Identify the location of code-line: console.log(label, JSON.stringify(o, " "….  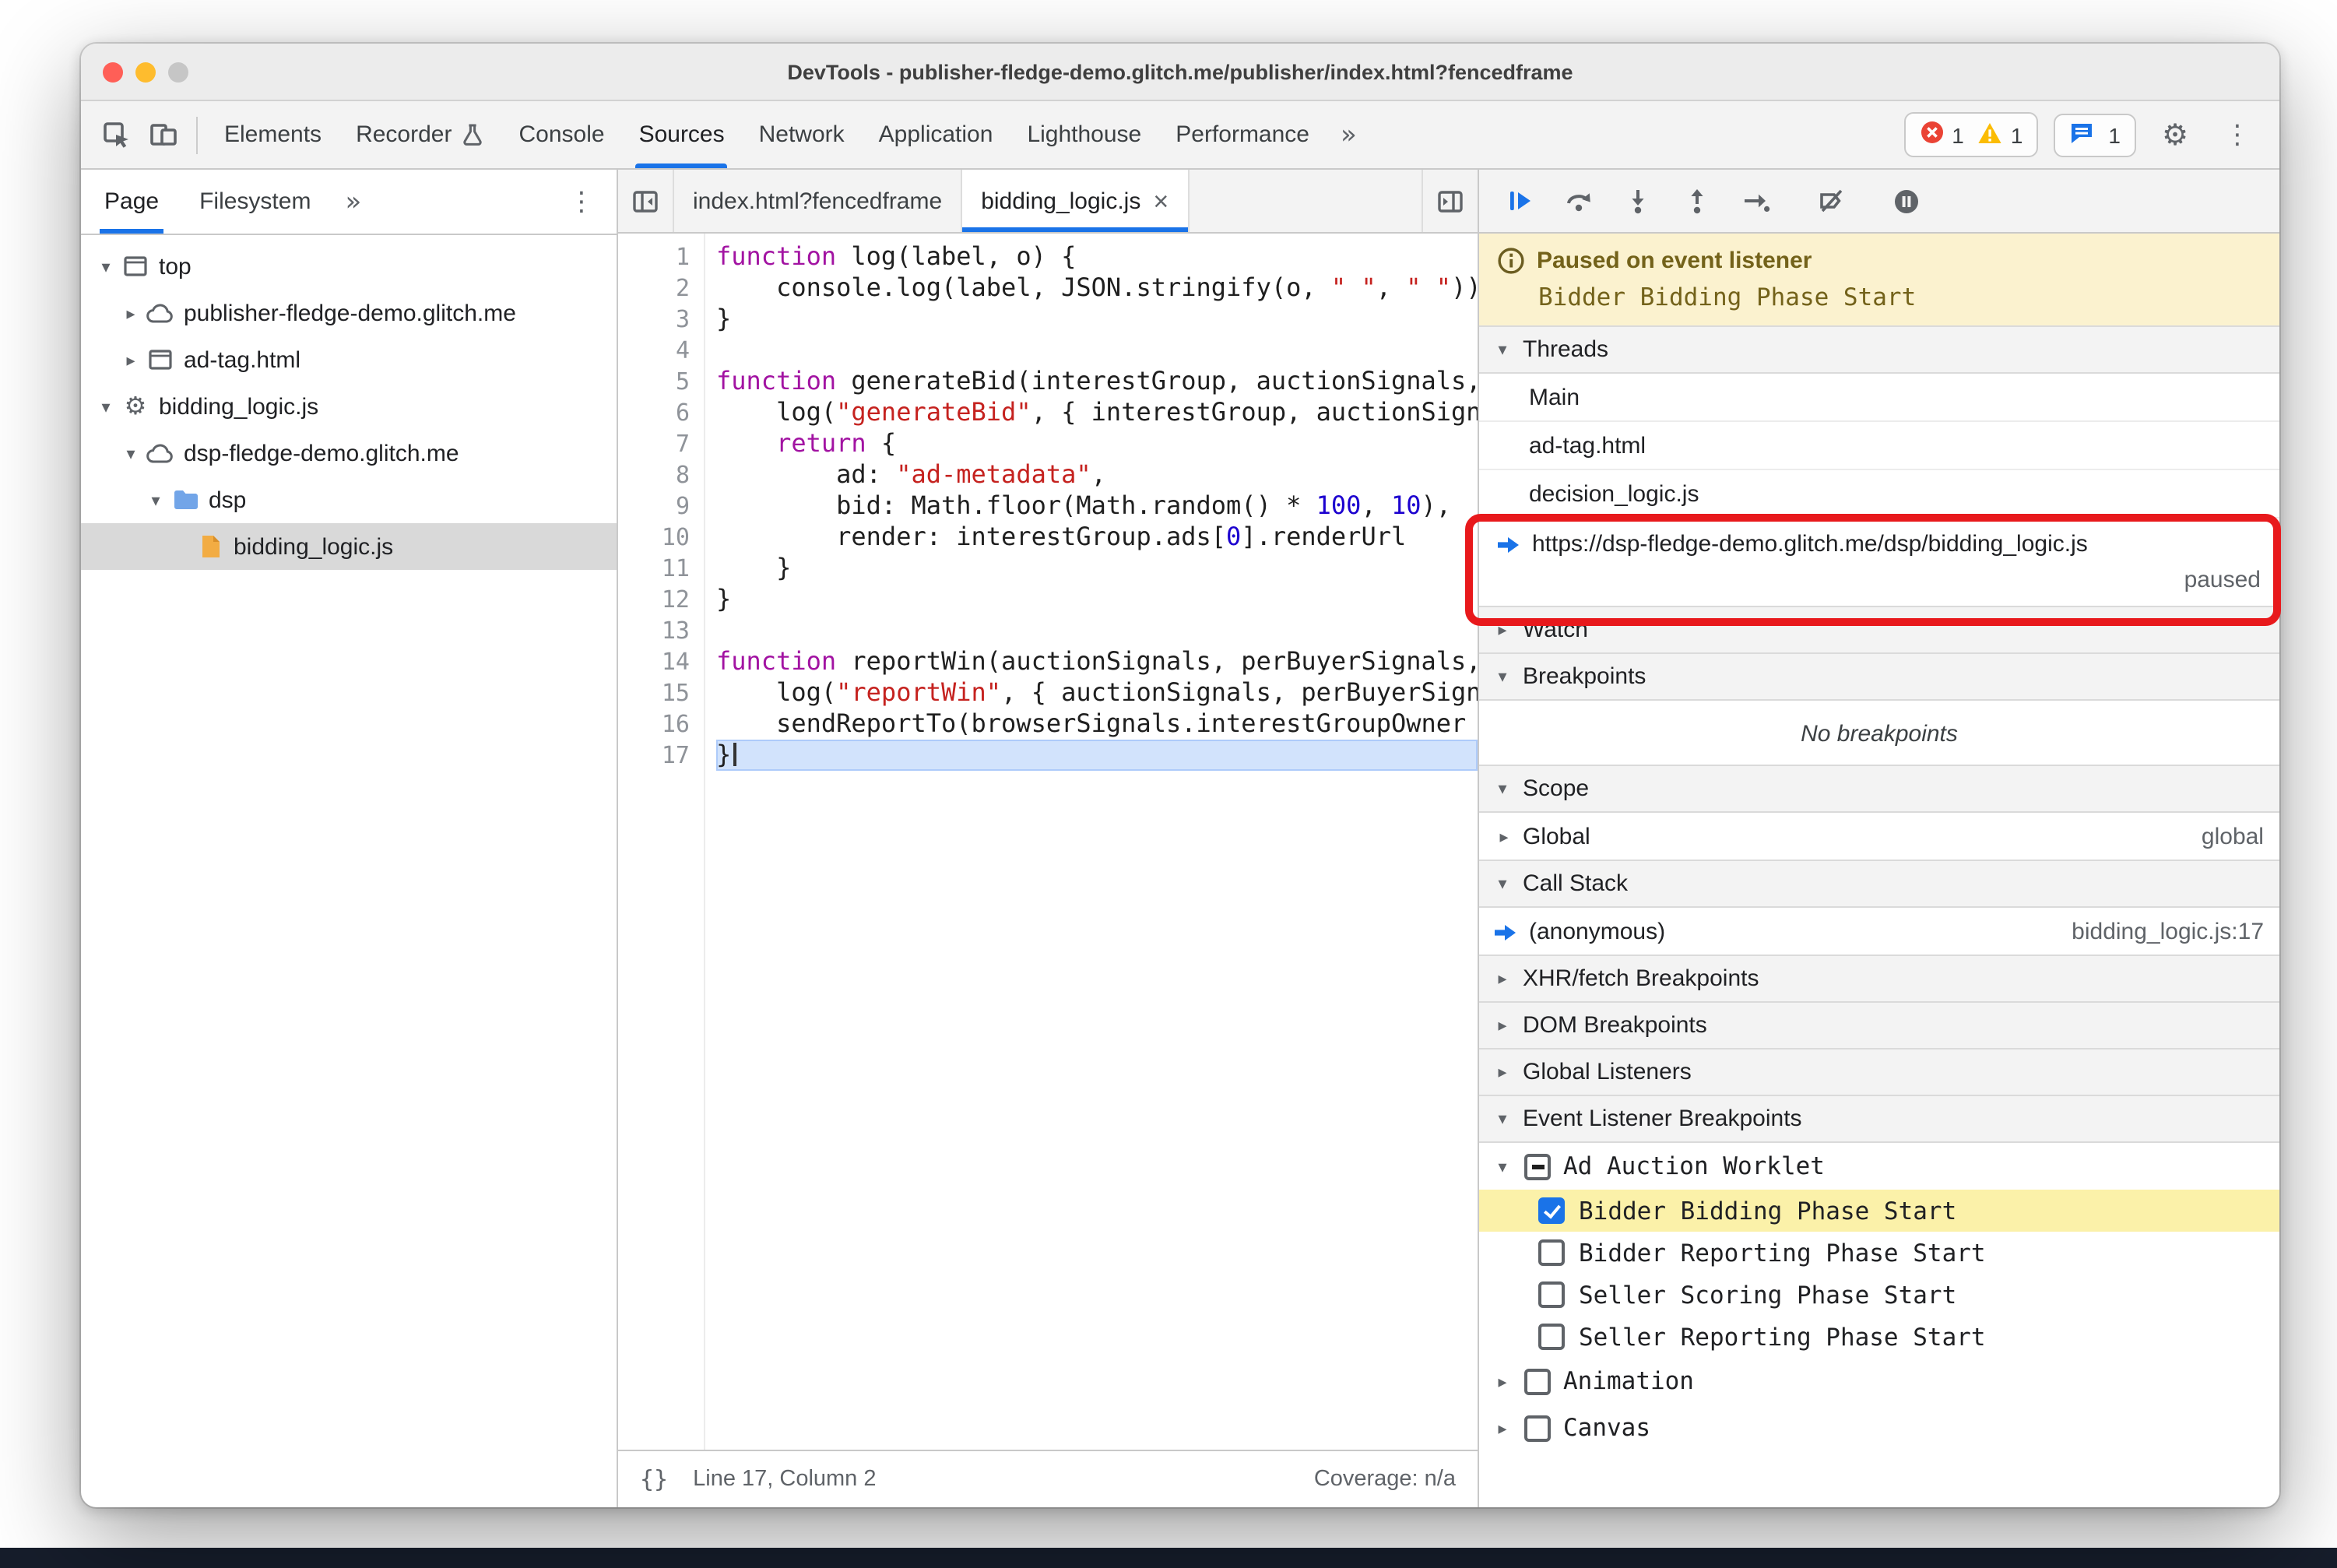
(1097, 288).